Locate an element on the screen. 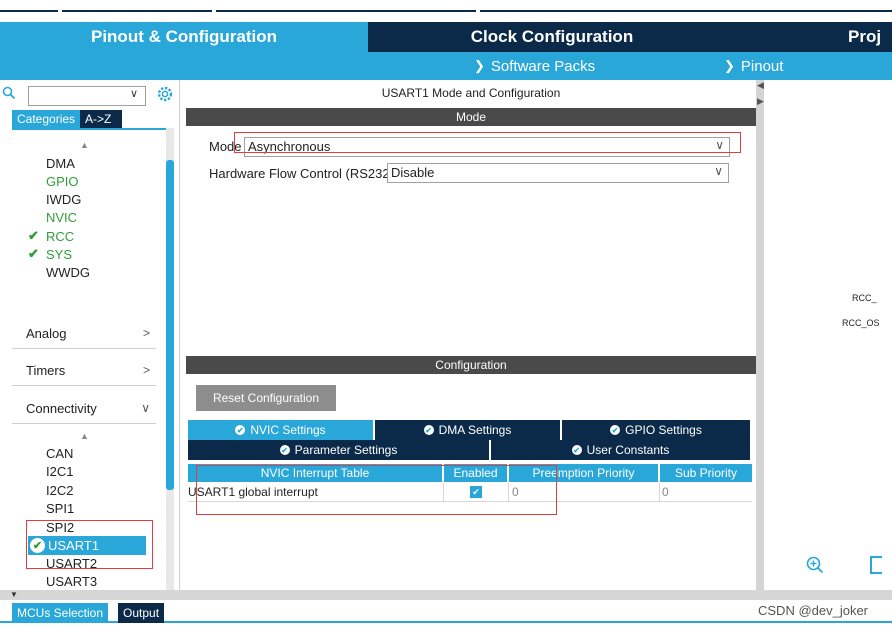  tab-clock-configuration: Clock Configuration is located at coordinates (552, 37).